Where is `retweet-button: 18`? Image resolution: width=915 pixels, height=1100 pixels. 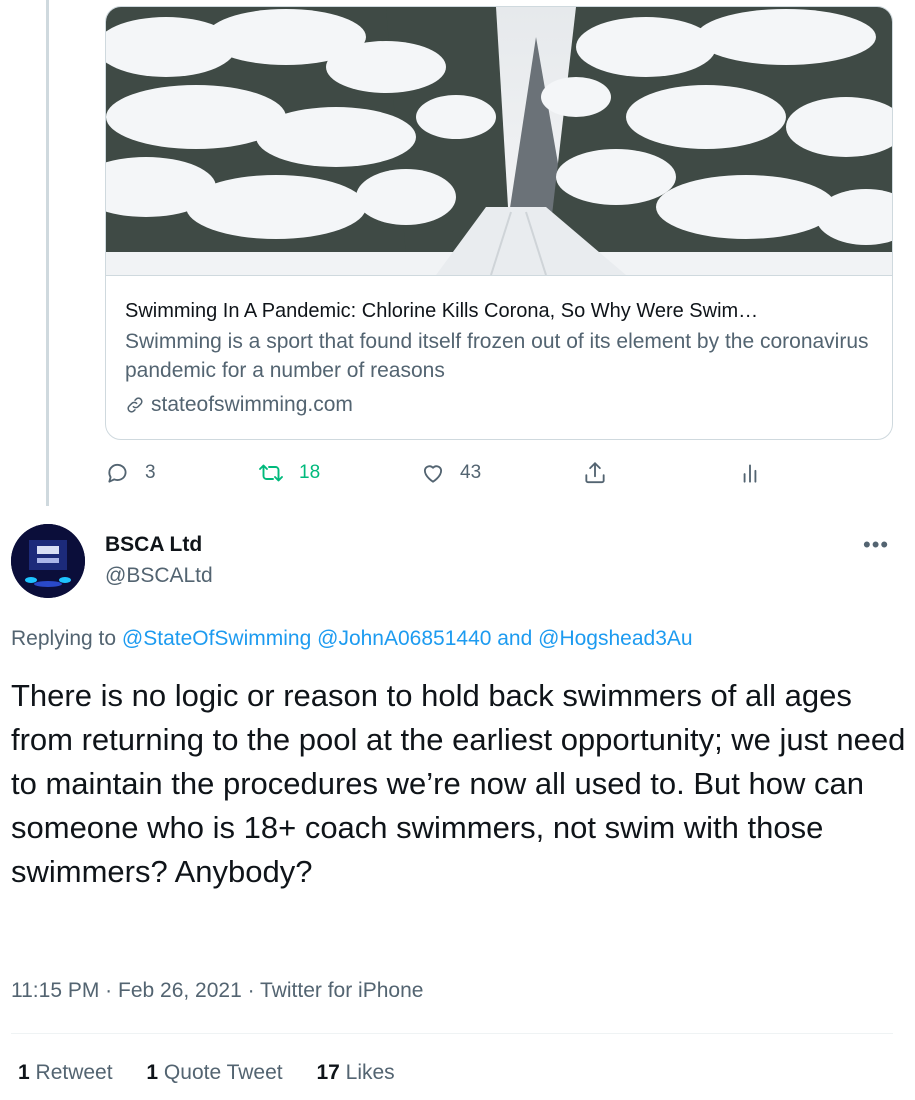 retweet-button: 18 is located at coordinates (288, 473).